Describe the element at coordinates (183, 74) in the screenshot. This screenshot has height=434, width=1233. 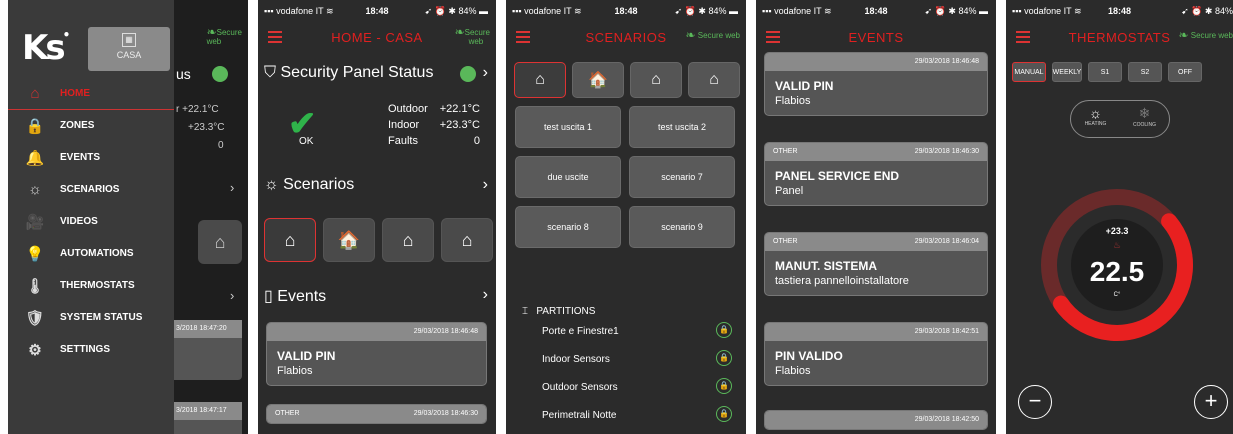
I see `peek-title: us` at that location.